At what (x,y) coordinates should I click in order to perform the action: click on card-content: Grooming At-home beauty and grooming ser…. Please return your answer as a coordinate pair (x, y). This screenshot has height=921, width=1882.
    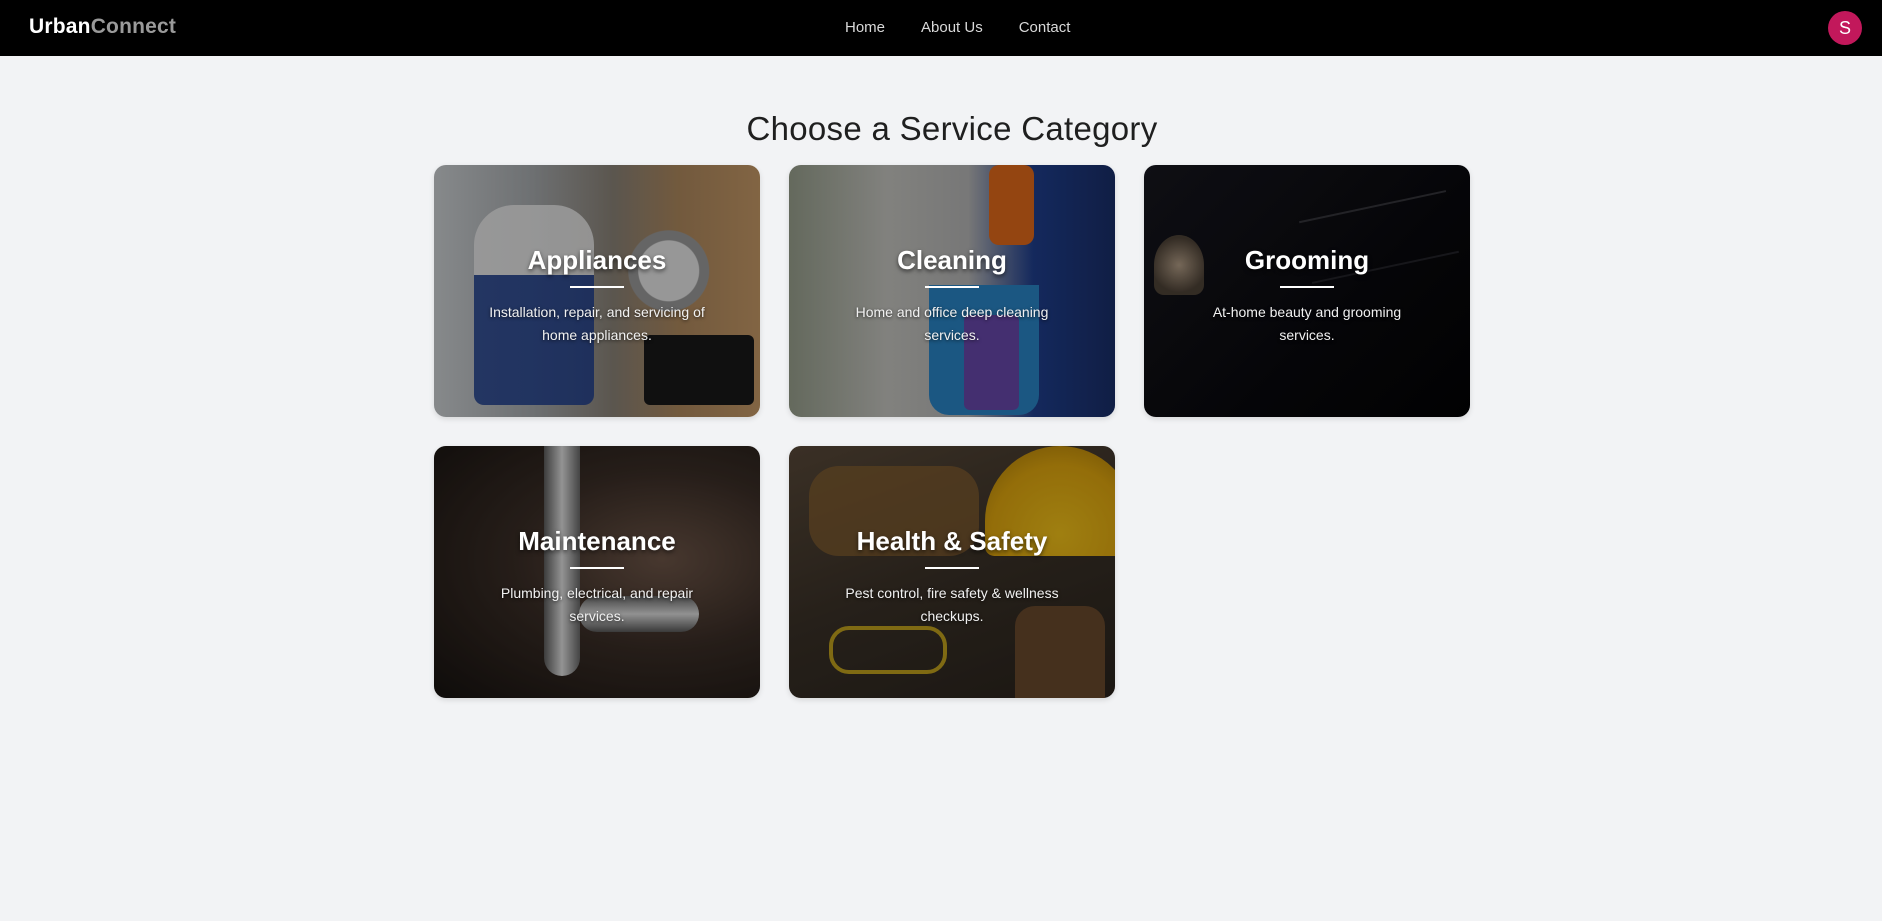
    Looking at the image, I should click on (1307, 296).